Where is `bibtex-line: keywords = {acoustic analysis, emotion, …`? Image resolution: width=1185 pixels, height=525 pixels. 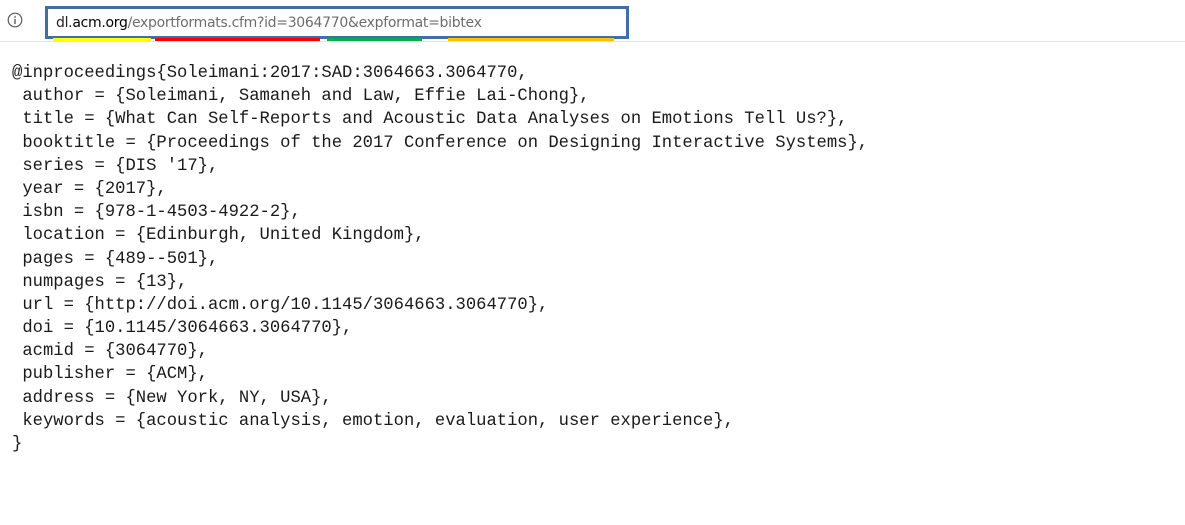 bibtex-line: keywords = {acoustic analysis, emotion, … is located at coordinates (373, 421).